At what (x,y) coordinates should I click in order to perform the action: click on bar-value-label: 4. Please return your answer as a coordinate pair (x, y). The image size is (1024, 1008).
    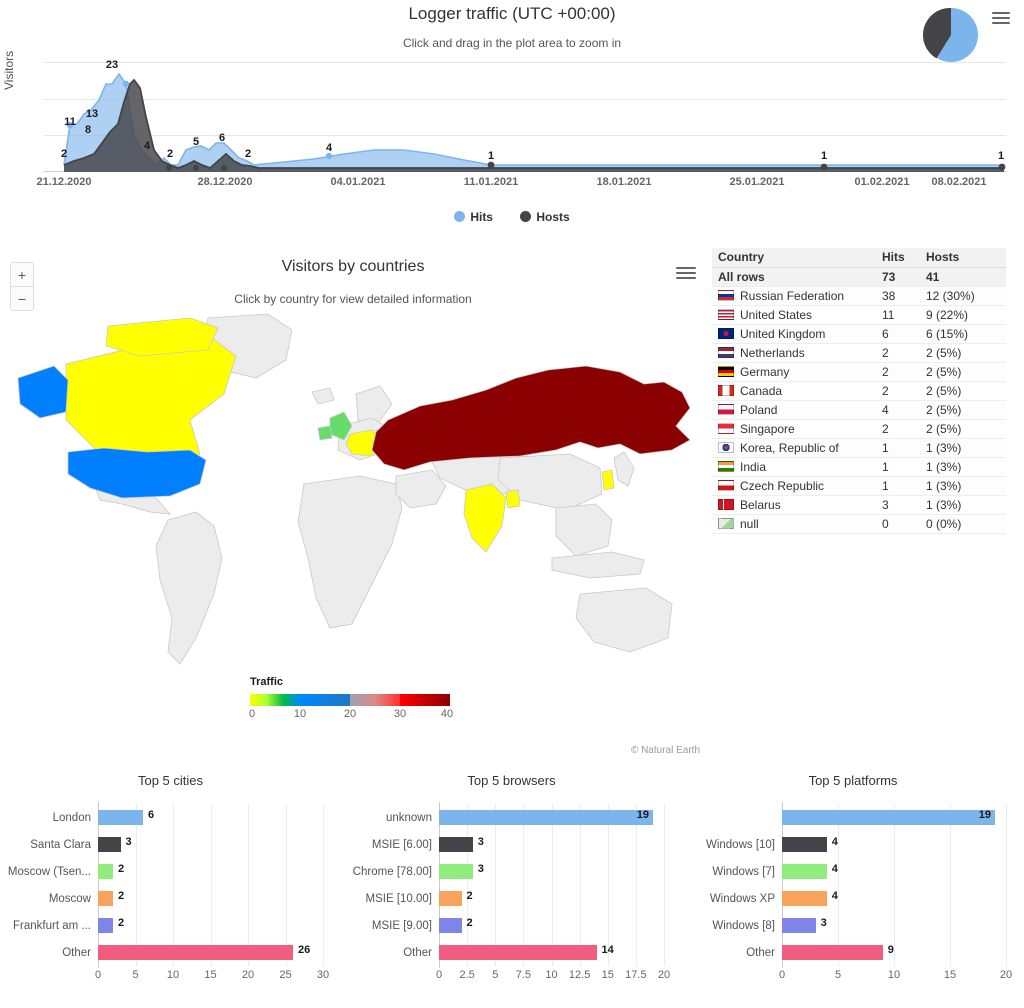
    Looking at the image, I should click on (834, 869).